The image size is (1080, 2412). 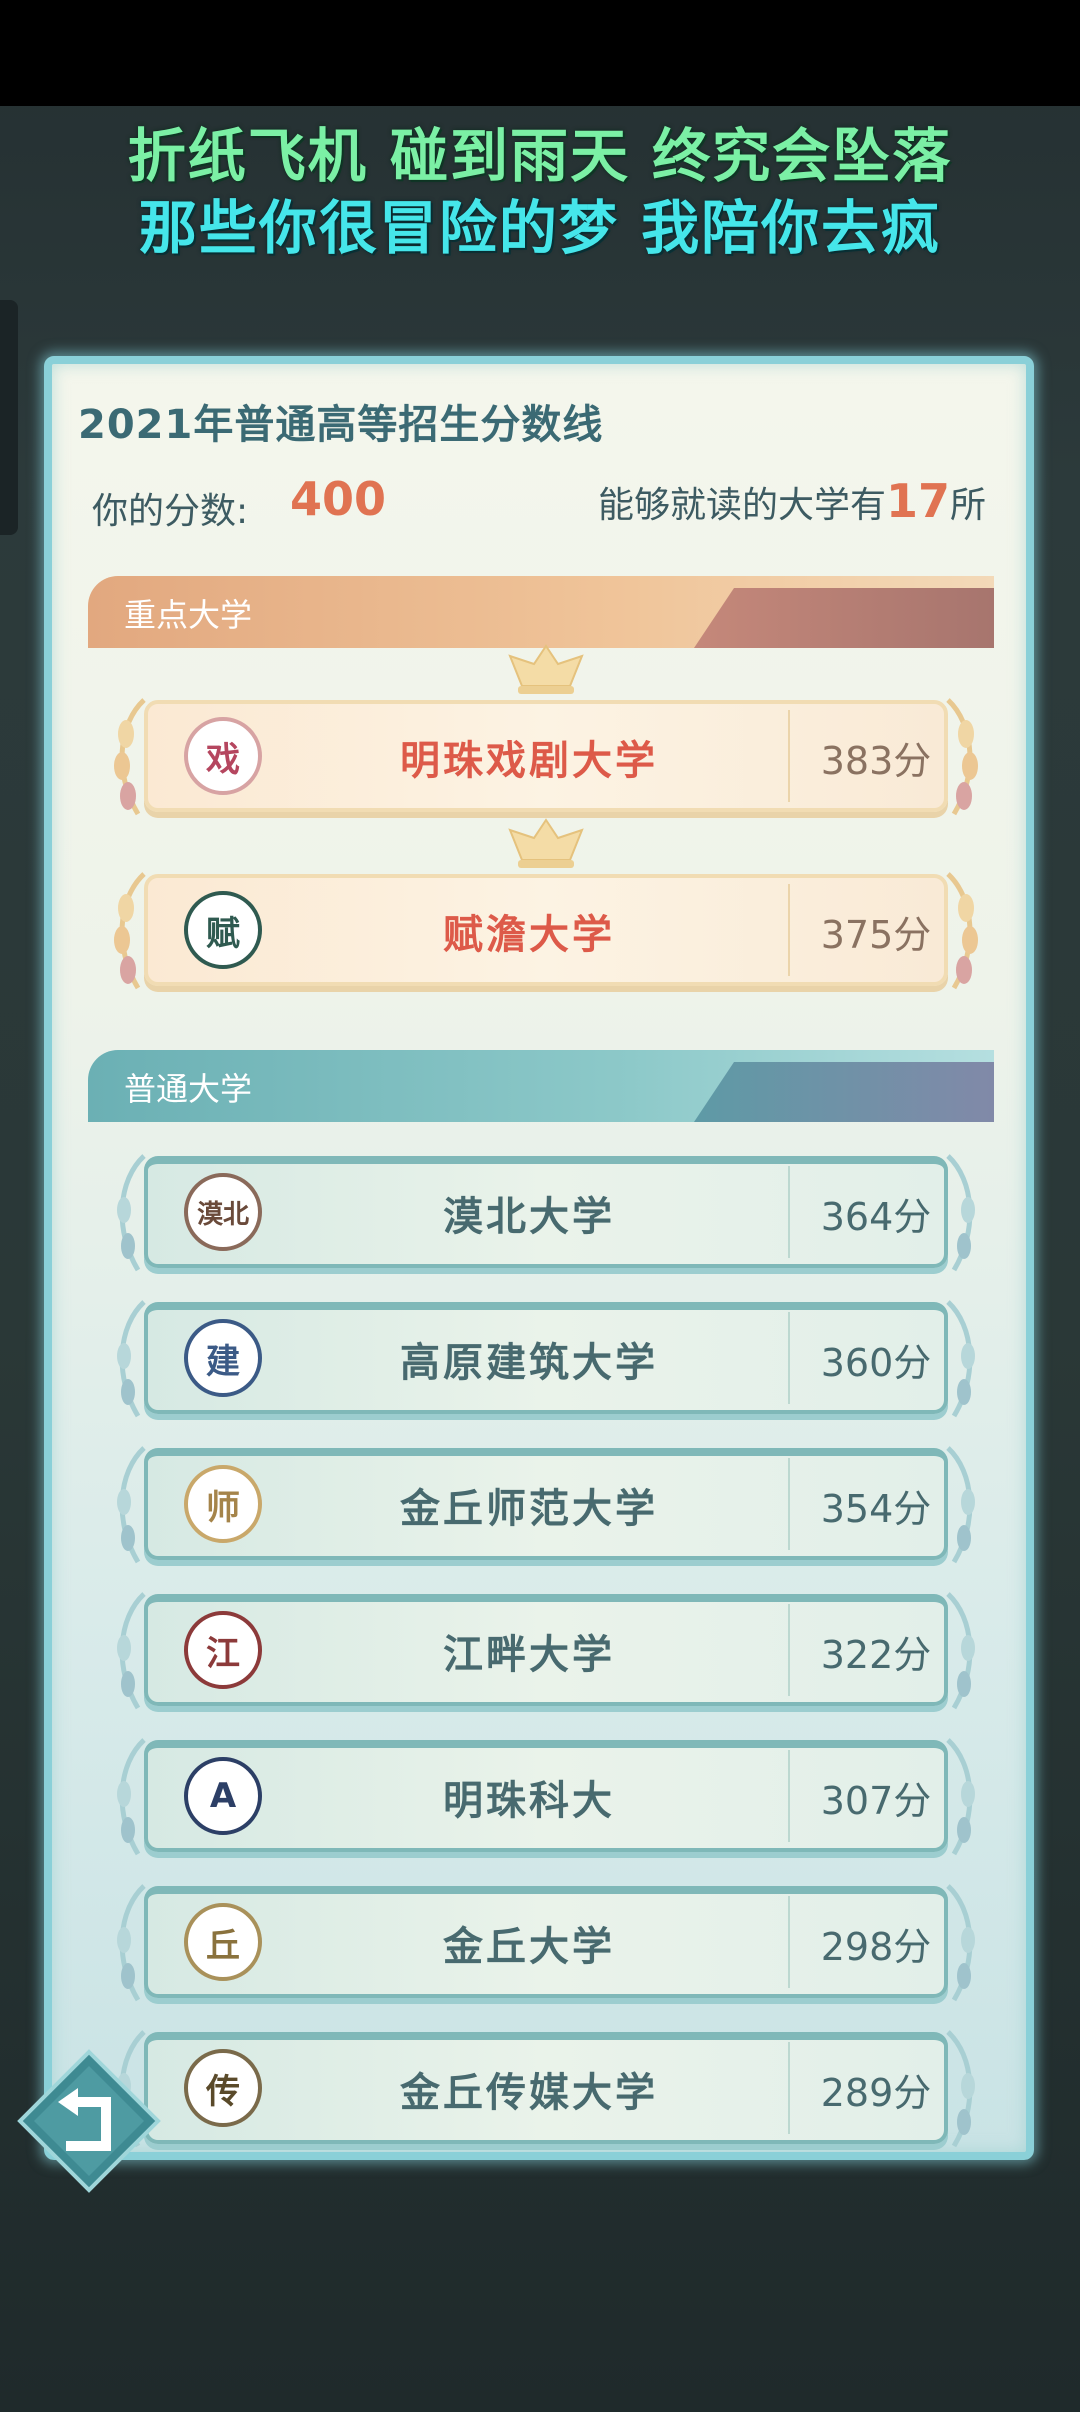 What do you see at coordinates (876, 1363) in the screenshot?
I see `admission-score: 360分` at bounding box center [876, 1363].